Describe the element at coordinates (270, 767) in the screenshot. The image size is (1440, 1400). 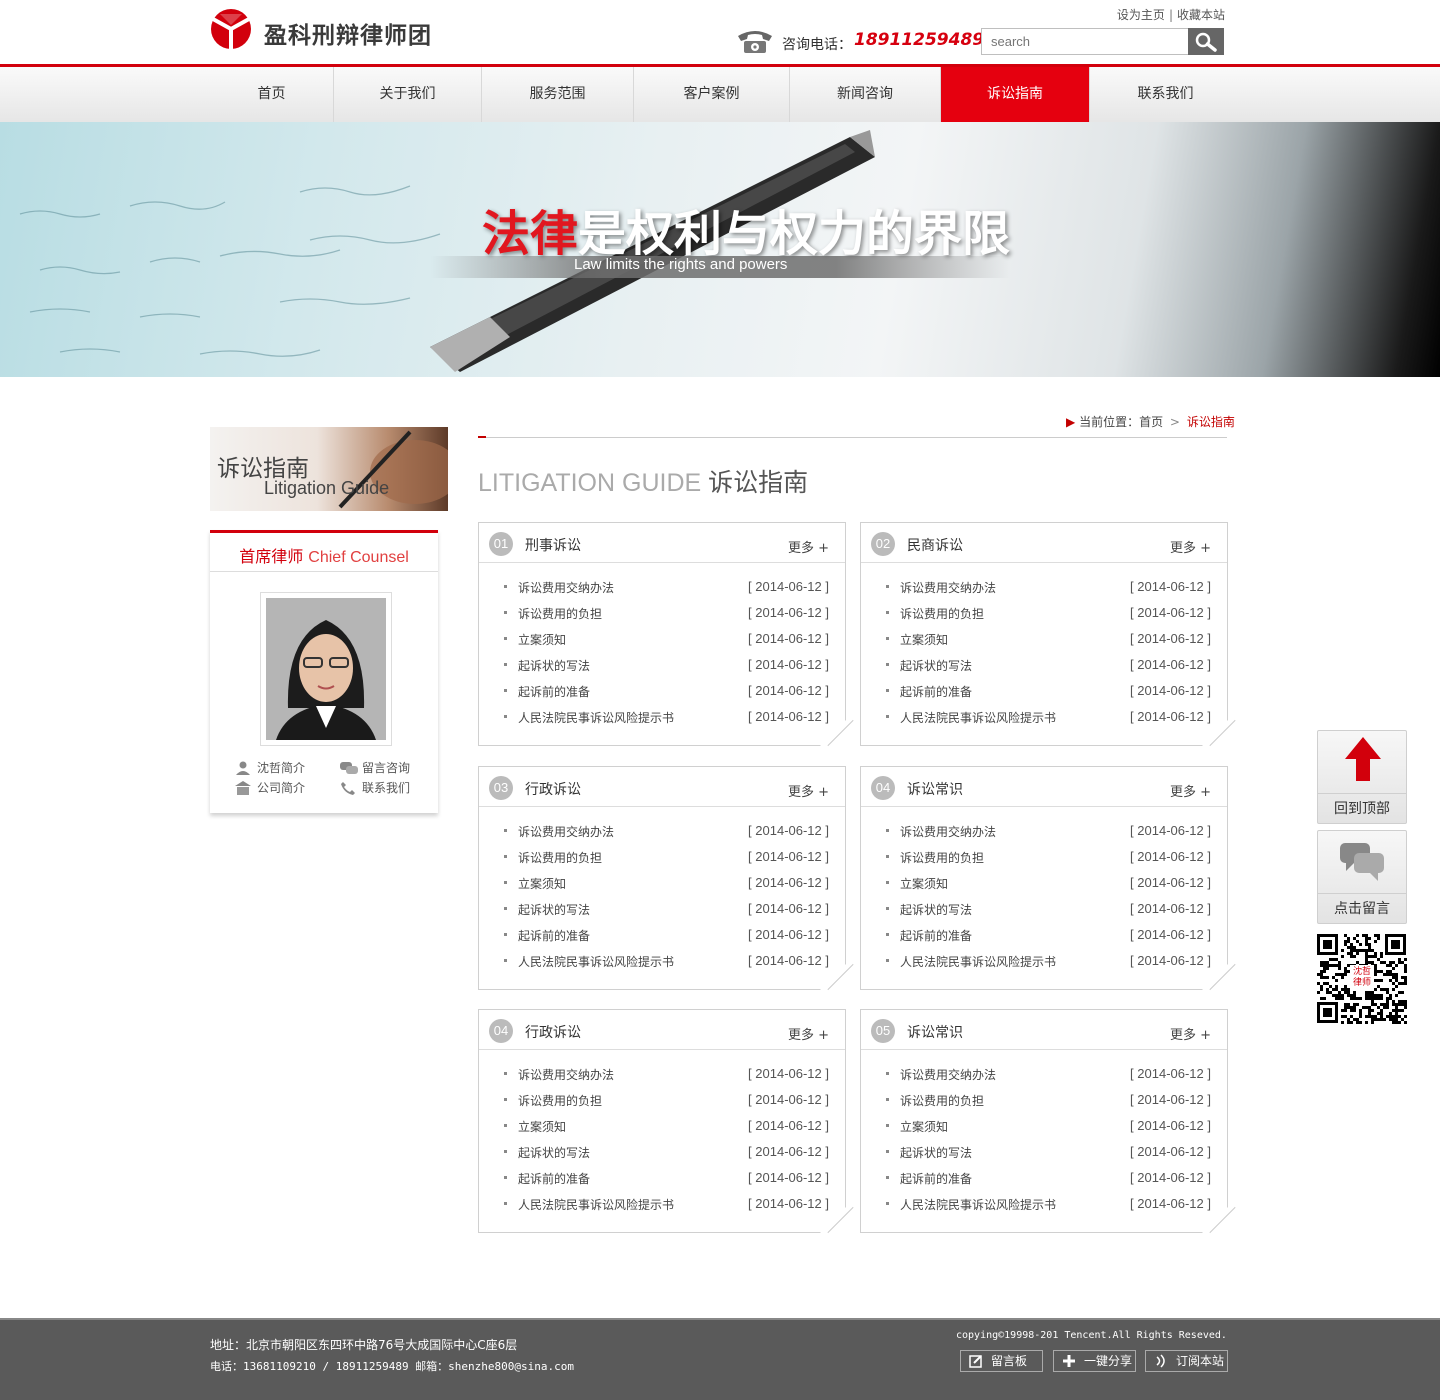
I see `lawyer-profile-link: 沈哲简介` at that location.